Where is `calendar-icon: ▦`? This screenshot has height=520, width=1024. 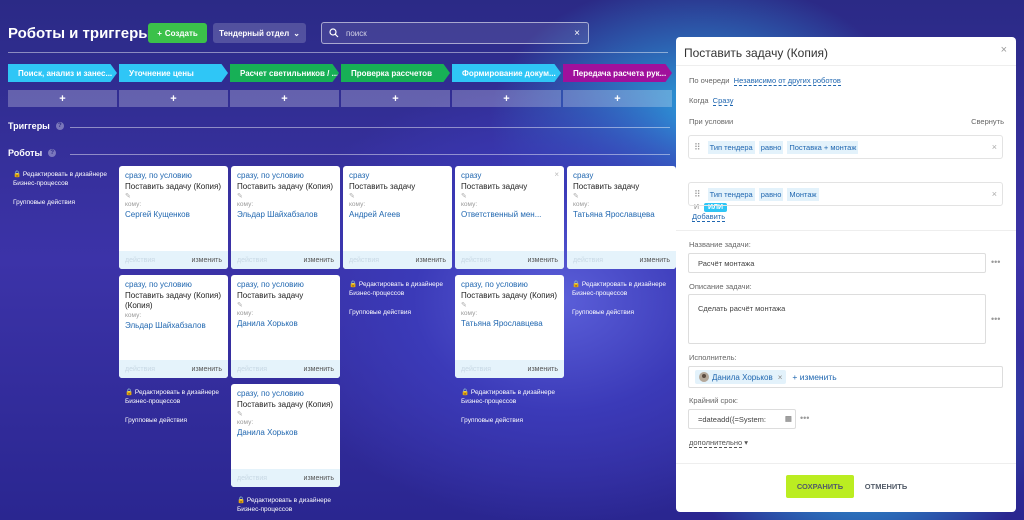
calendar-icon: ▦ is located at coordinates (788, 418).